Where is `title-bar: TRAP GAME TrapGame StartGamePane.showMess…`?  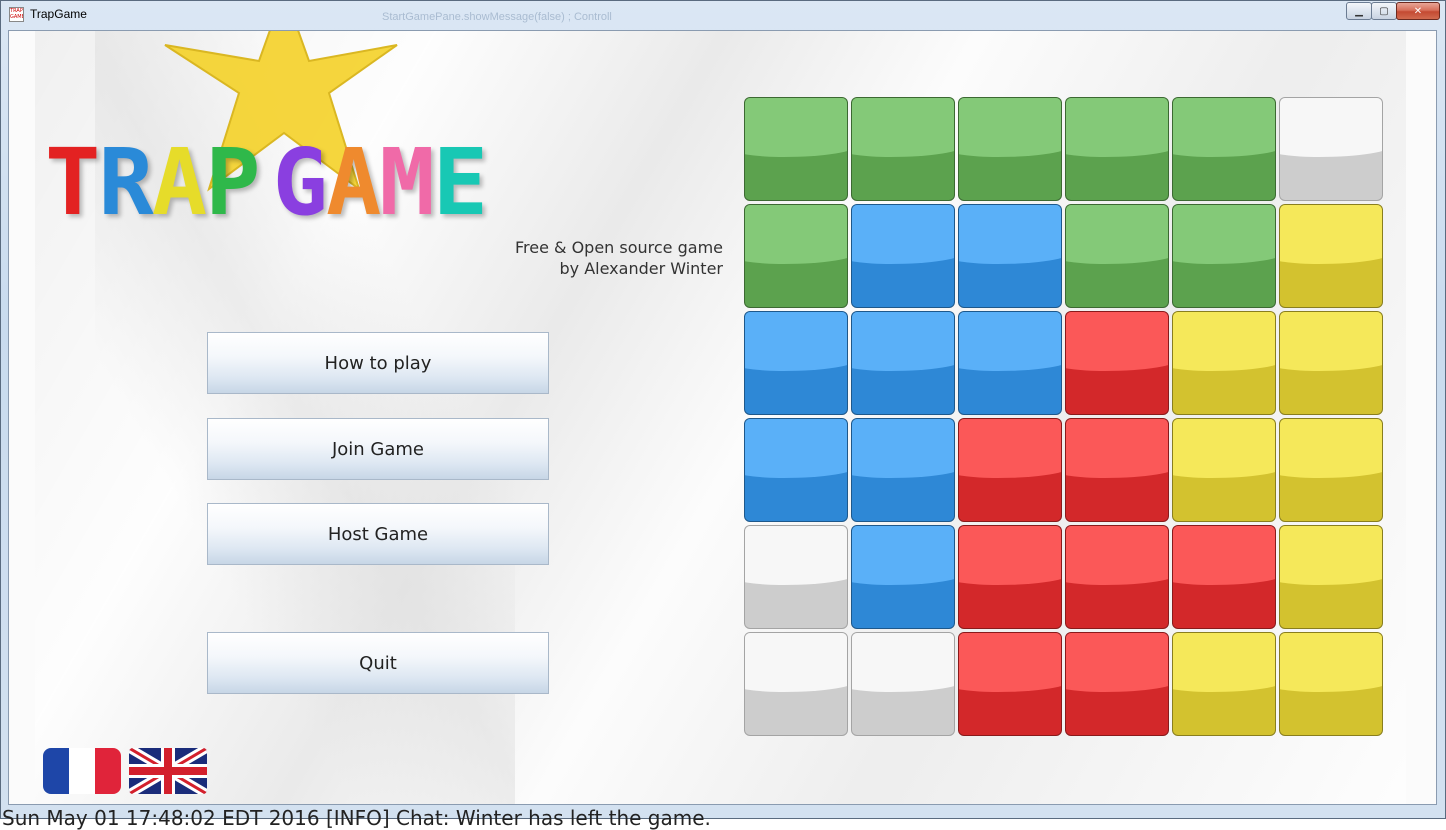
title-bar: TRAP GAME TrapGame StartGamePane.showMess… is located at coordinates (723, 15).